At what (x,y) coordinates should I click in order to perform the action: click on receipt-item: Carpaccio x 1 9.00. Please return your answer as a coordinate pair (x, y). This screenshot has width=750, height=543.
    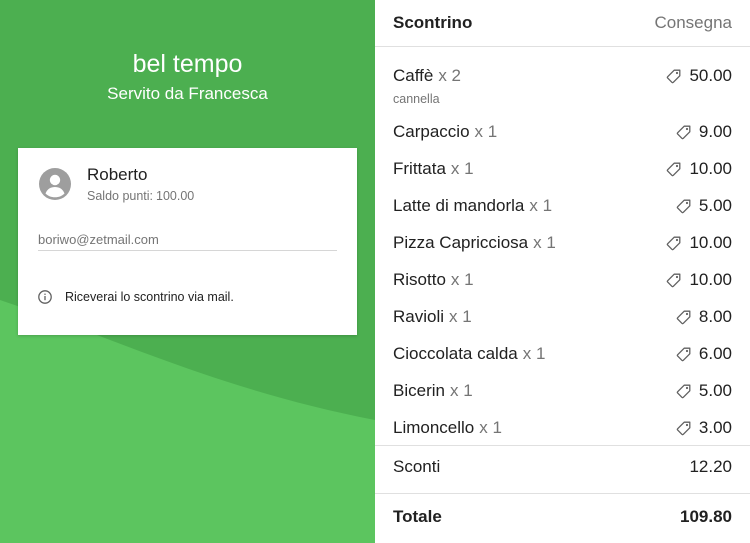
    Looking at the image, I should click on (562, 131).